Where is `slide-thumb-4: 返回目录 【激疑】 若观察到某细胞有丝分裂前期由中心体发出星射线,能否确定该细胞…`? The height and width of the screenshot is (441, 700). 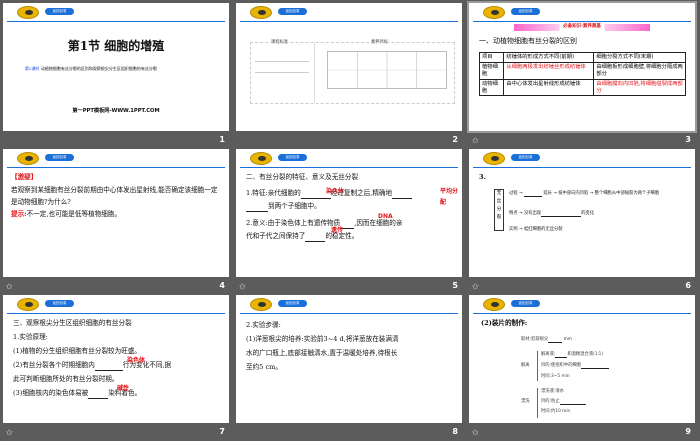
slide-thumb-4: 返回目录 【激疑】 若观察到某细胞有丝分裂前期由中心体发出星射线,能否确定该细胞… is located at coordinates (117, 222).